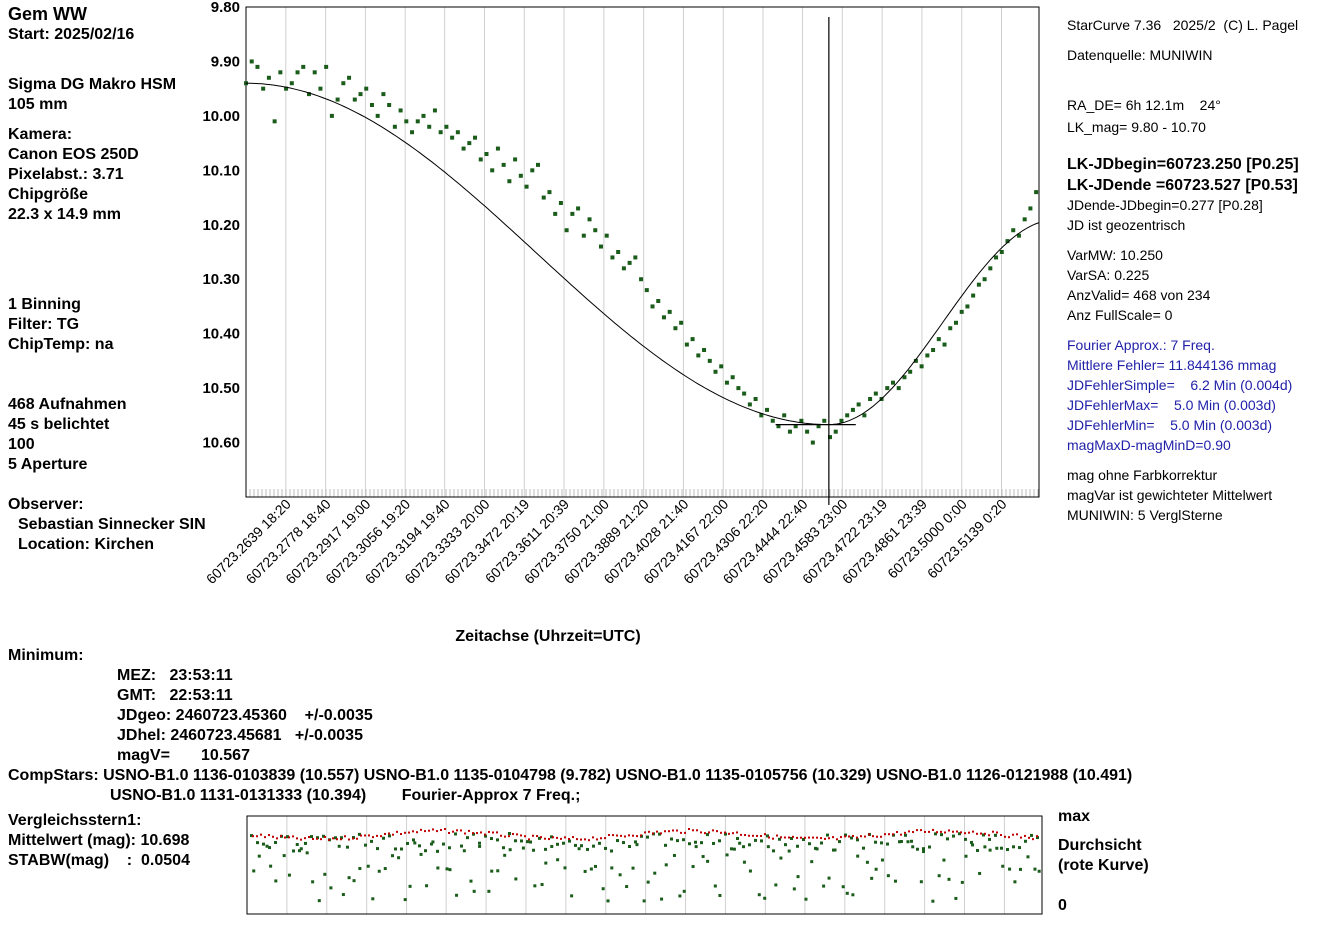 The image size is (1334, 938). I want to click on y-tick-label: 9.90, so click(225, 61).